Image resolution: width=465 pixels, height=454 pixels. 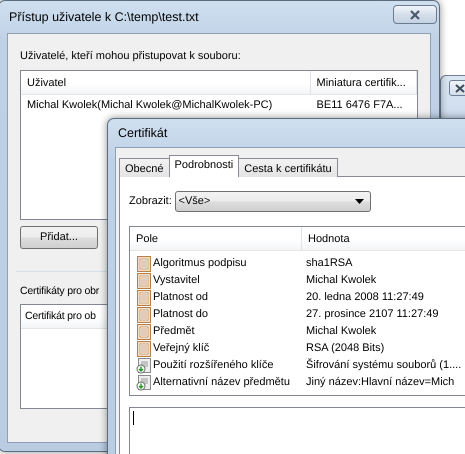 What do you see at coordinates (372, 314) in the screenshot?
I see `field-value: 27. prosince 2107 11:27:49` at bounding box center [372, 314].